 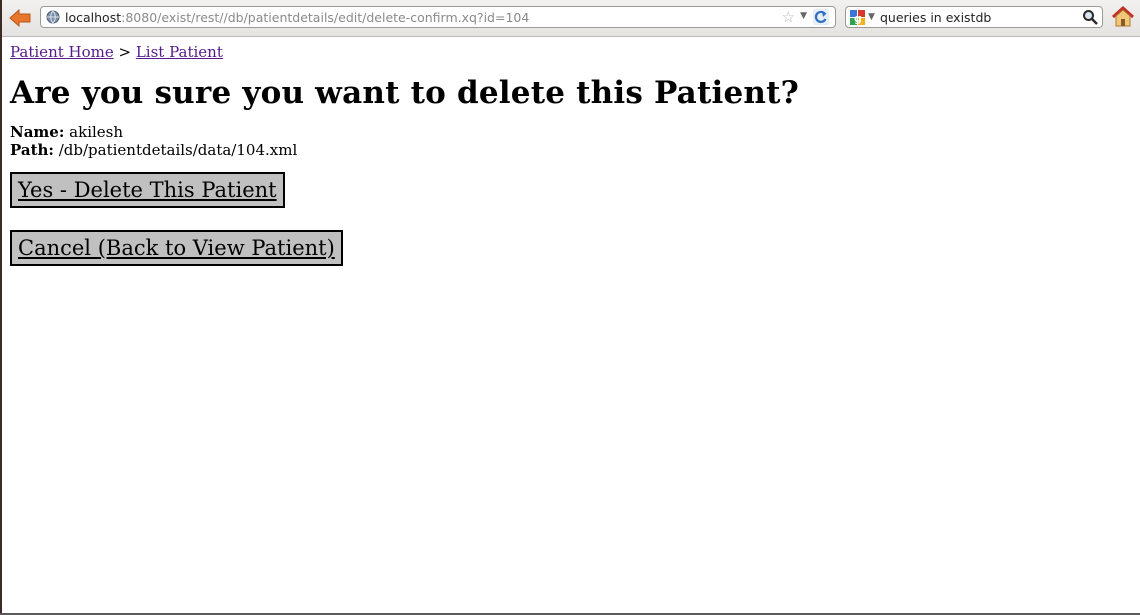 I want to click on delete-button-wrapper: Yes - Delete This Patient, so click(x=570, y=190).